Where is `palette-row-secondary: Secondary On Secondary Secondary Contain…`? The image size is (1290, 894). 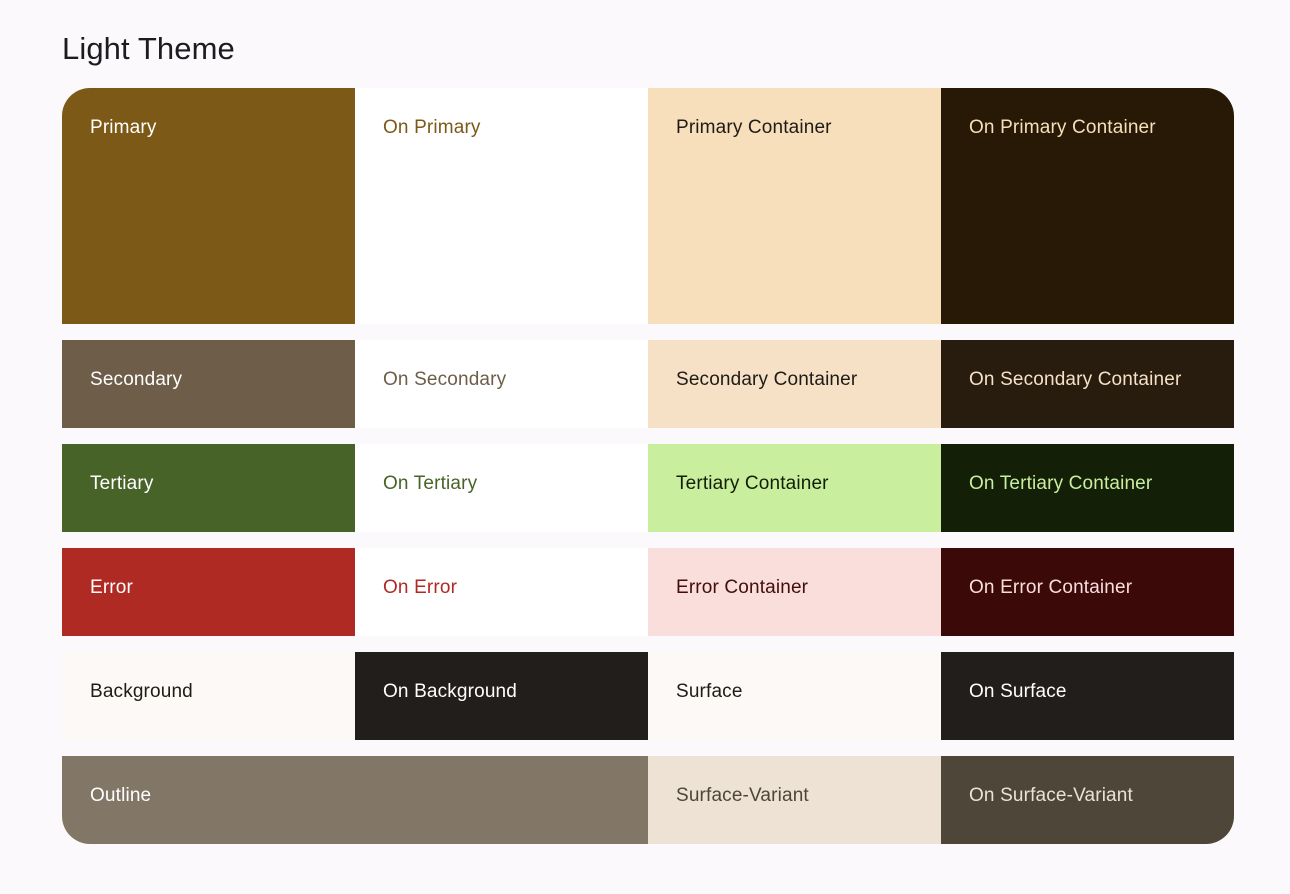
palette-row-secondary: Secondary On Secondary Secondary Contain… is located at coordinates (648, 384).